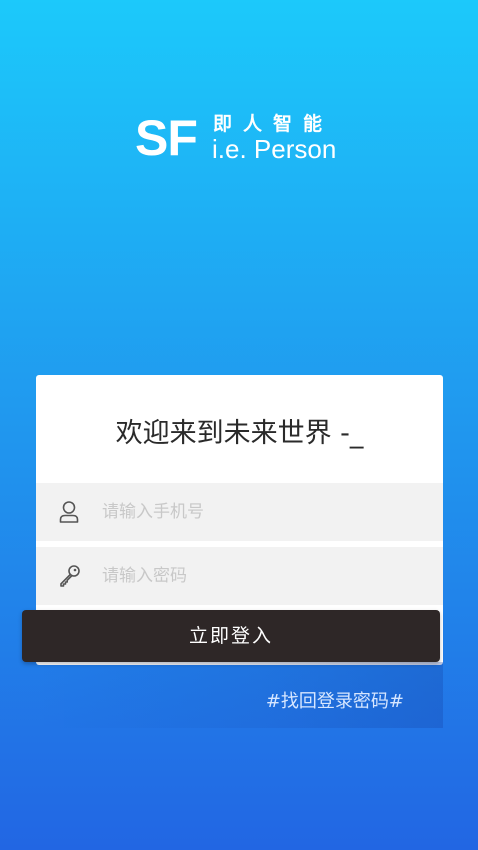  Describe the element at coordinates (69, 512) in the screenshot. I see `user-icon` at that location.